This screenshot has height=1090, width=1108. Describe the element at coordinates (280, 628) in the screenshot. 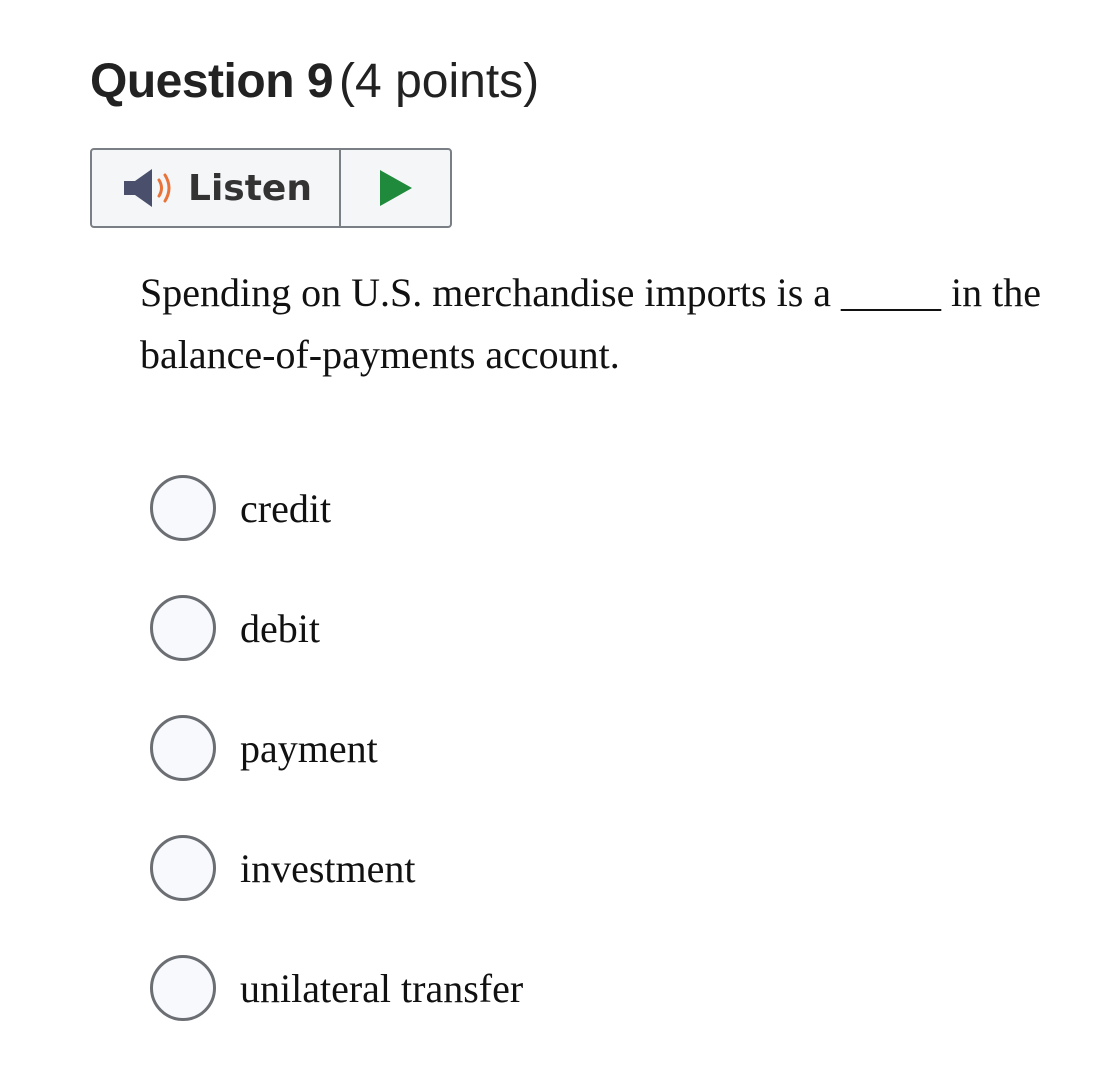

I see `answer-label: debit` at that location.